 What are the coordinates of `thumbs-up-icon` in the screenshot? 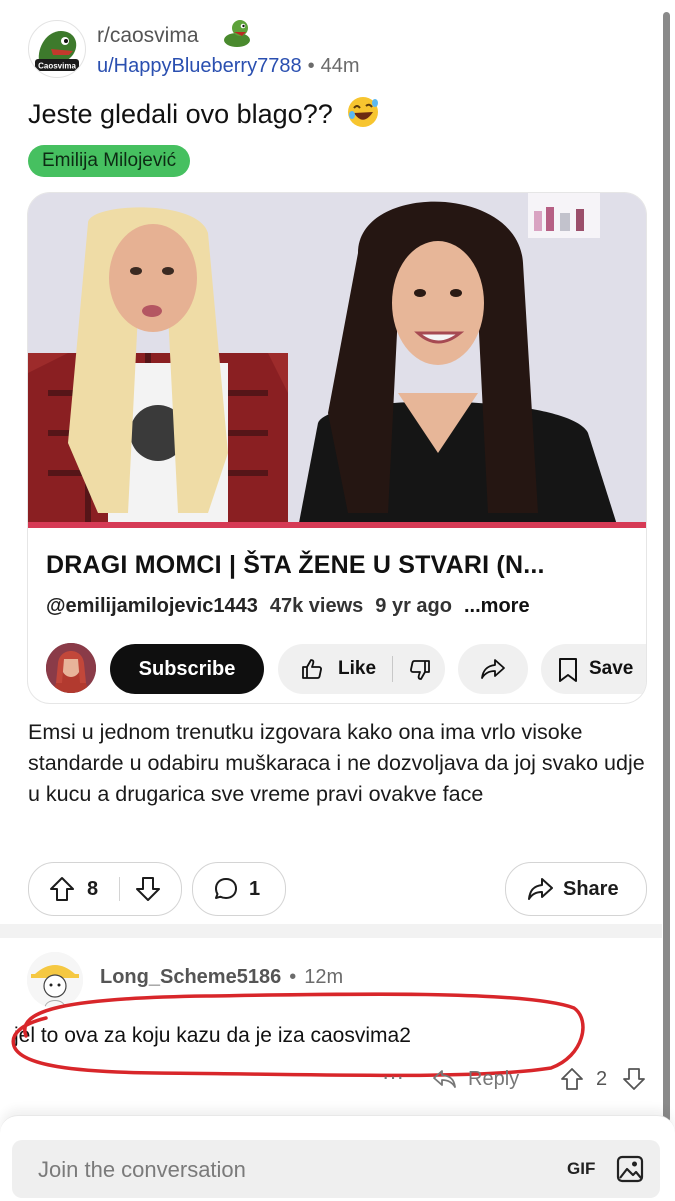 It's located at (312, 671).